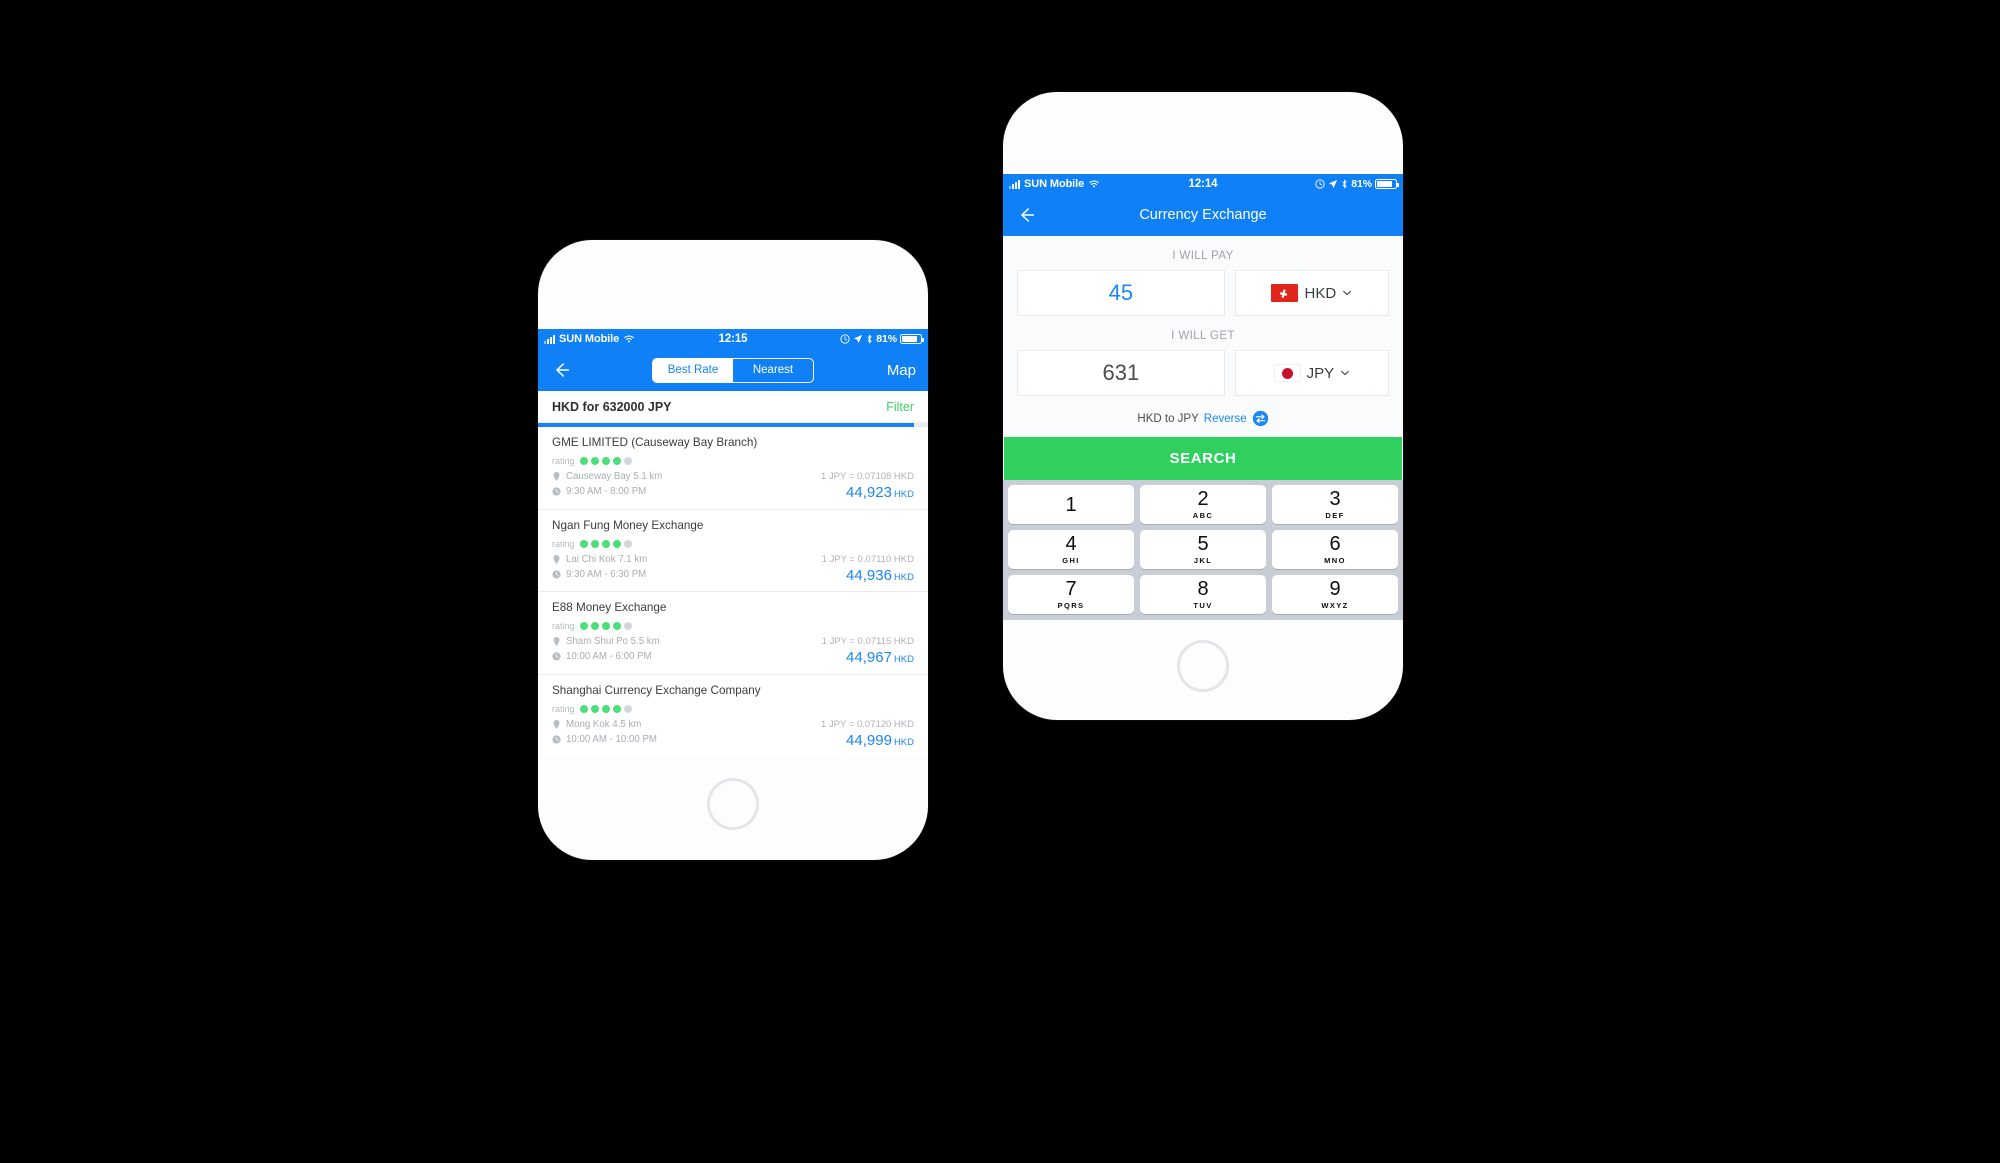  I want to click on key-5: 5 JKL, so click(1203, 549).